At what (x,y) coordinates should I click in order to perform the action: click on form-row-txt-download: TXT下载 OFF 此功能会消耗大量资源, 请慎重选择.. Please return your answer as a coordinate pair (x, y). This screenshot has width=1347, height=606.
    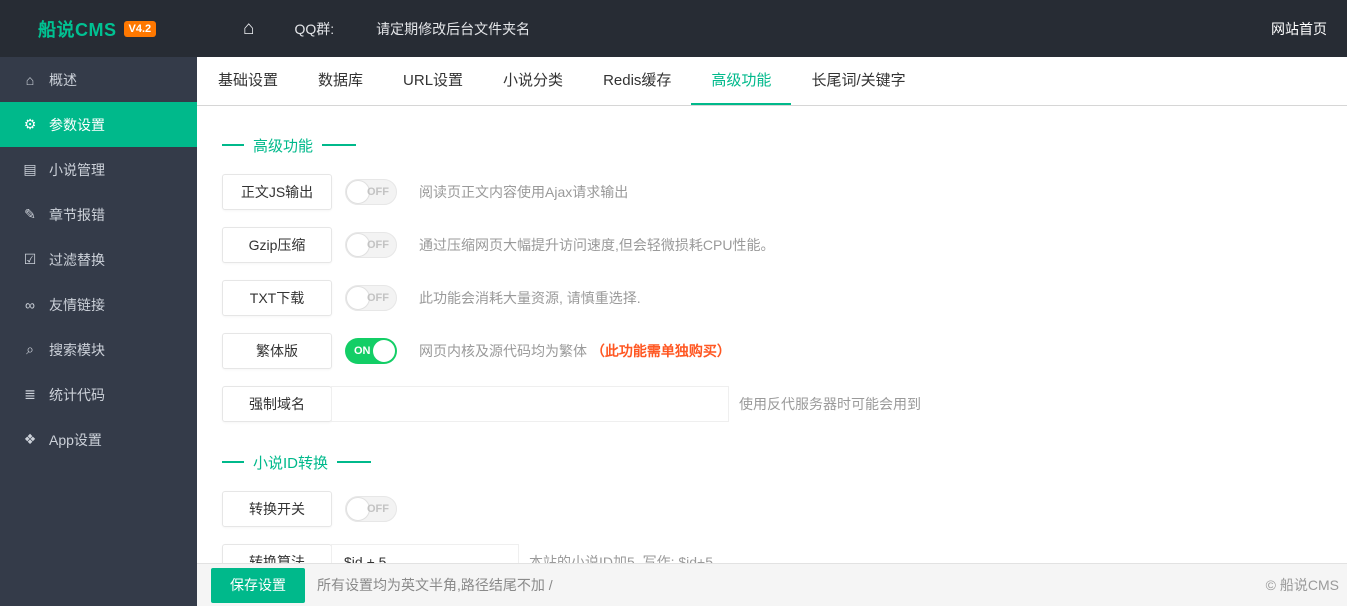
    Looking at the image, I should click on (784, 298).